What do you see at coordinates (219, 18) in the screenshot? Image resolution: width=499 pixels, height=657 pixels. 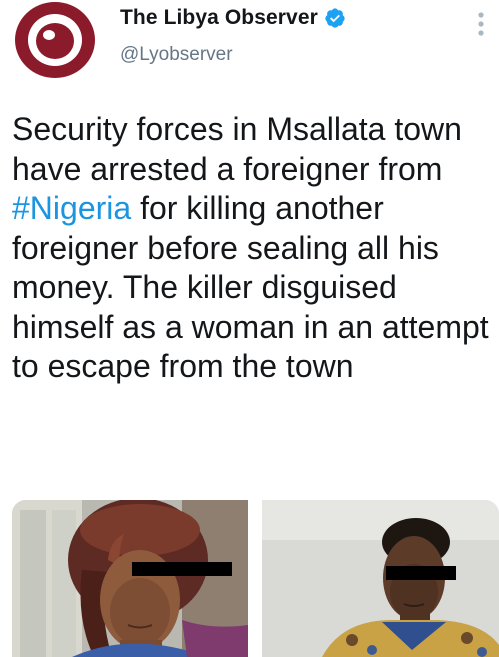 I see `display-name: The Libya Observer` at bounding box center [219, 18].